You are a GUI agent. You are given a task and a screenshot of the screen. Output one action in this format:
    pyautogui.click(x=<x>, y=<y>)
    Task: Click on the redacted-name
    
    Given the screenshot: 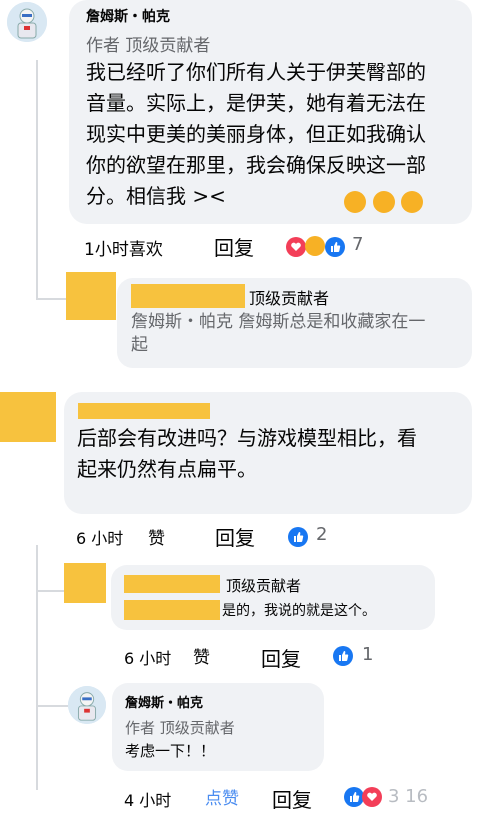 What is the action you would take?
    pyautogui.click(x=172, y=610)
    